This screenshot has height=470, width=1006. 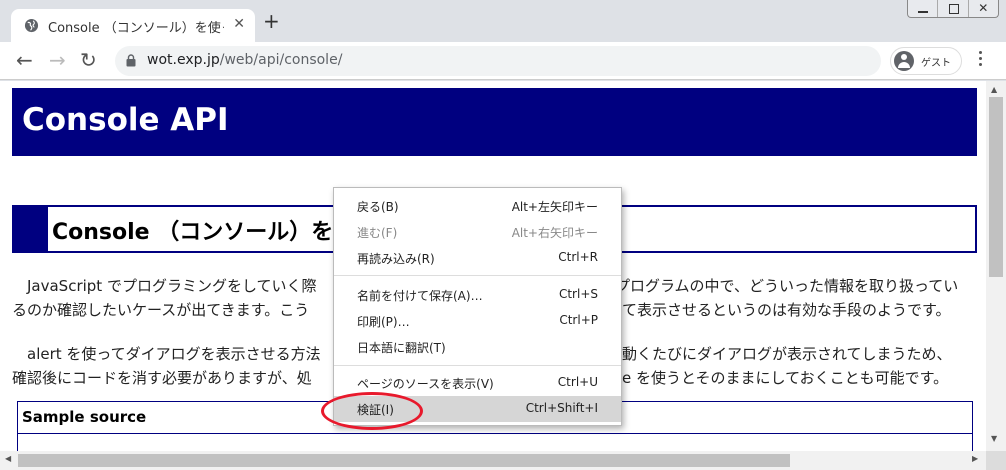 I want to click on menu-item-back: 戻る(B) Alt+左矢印キー, so click(x=477, y=206).